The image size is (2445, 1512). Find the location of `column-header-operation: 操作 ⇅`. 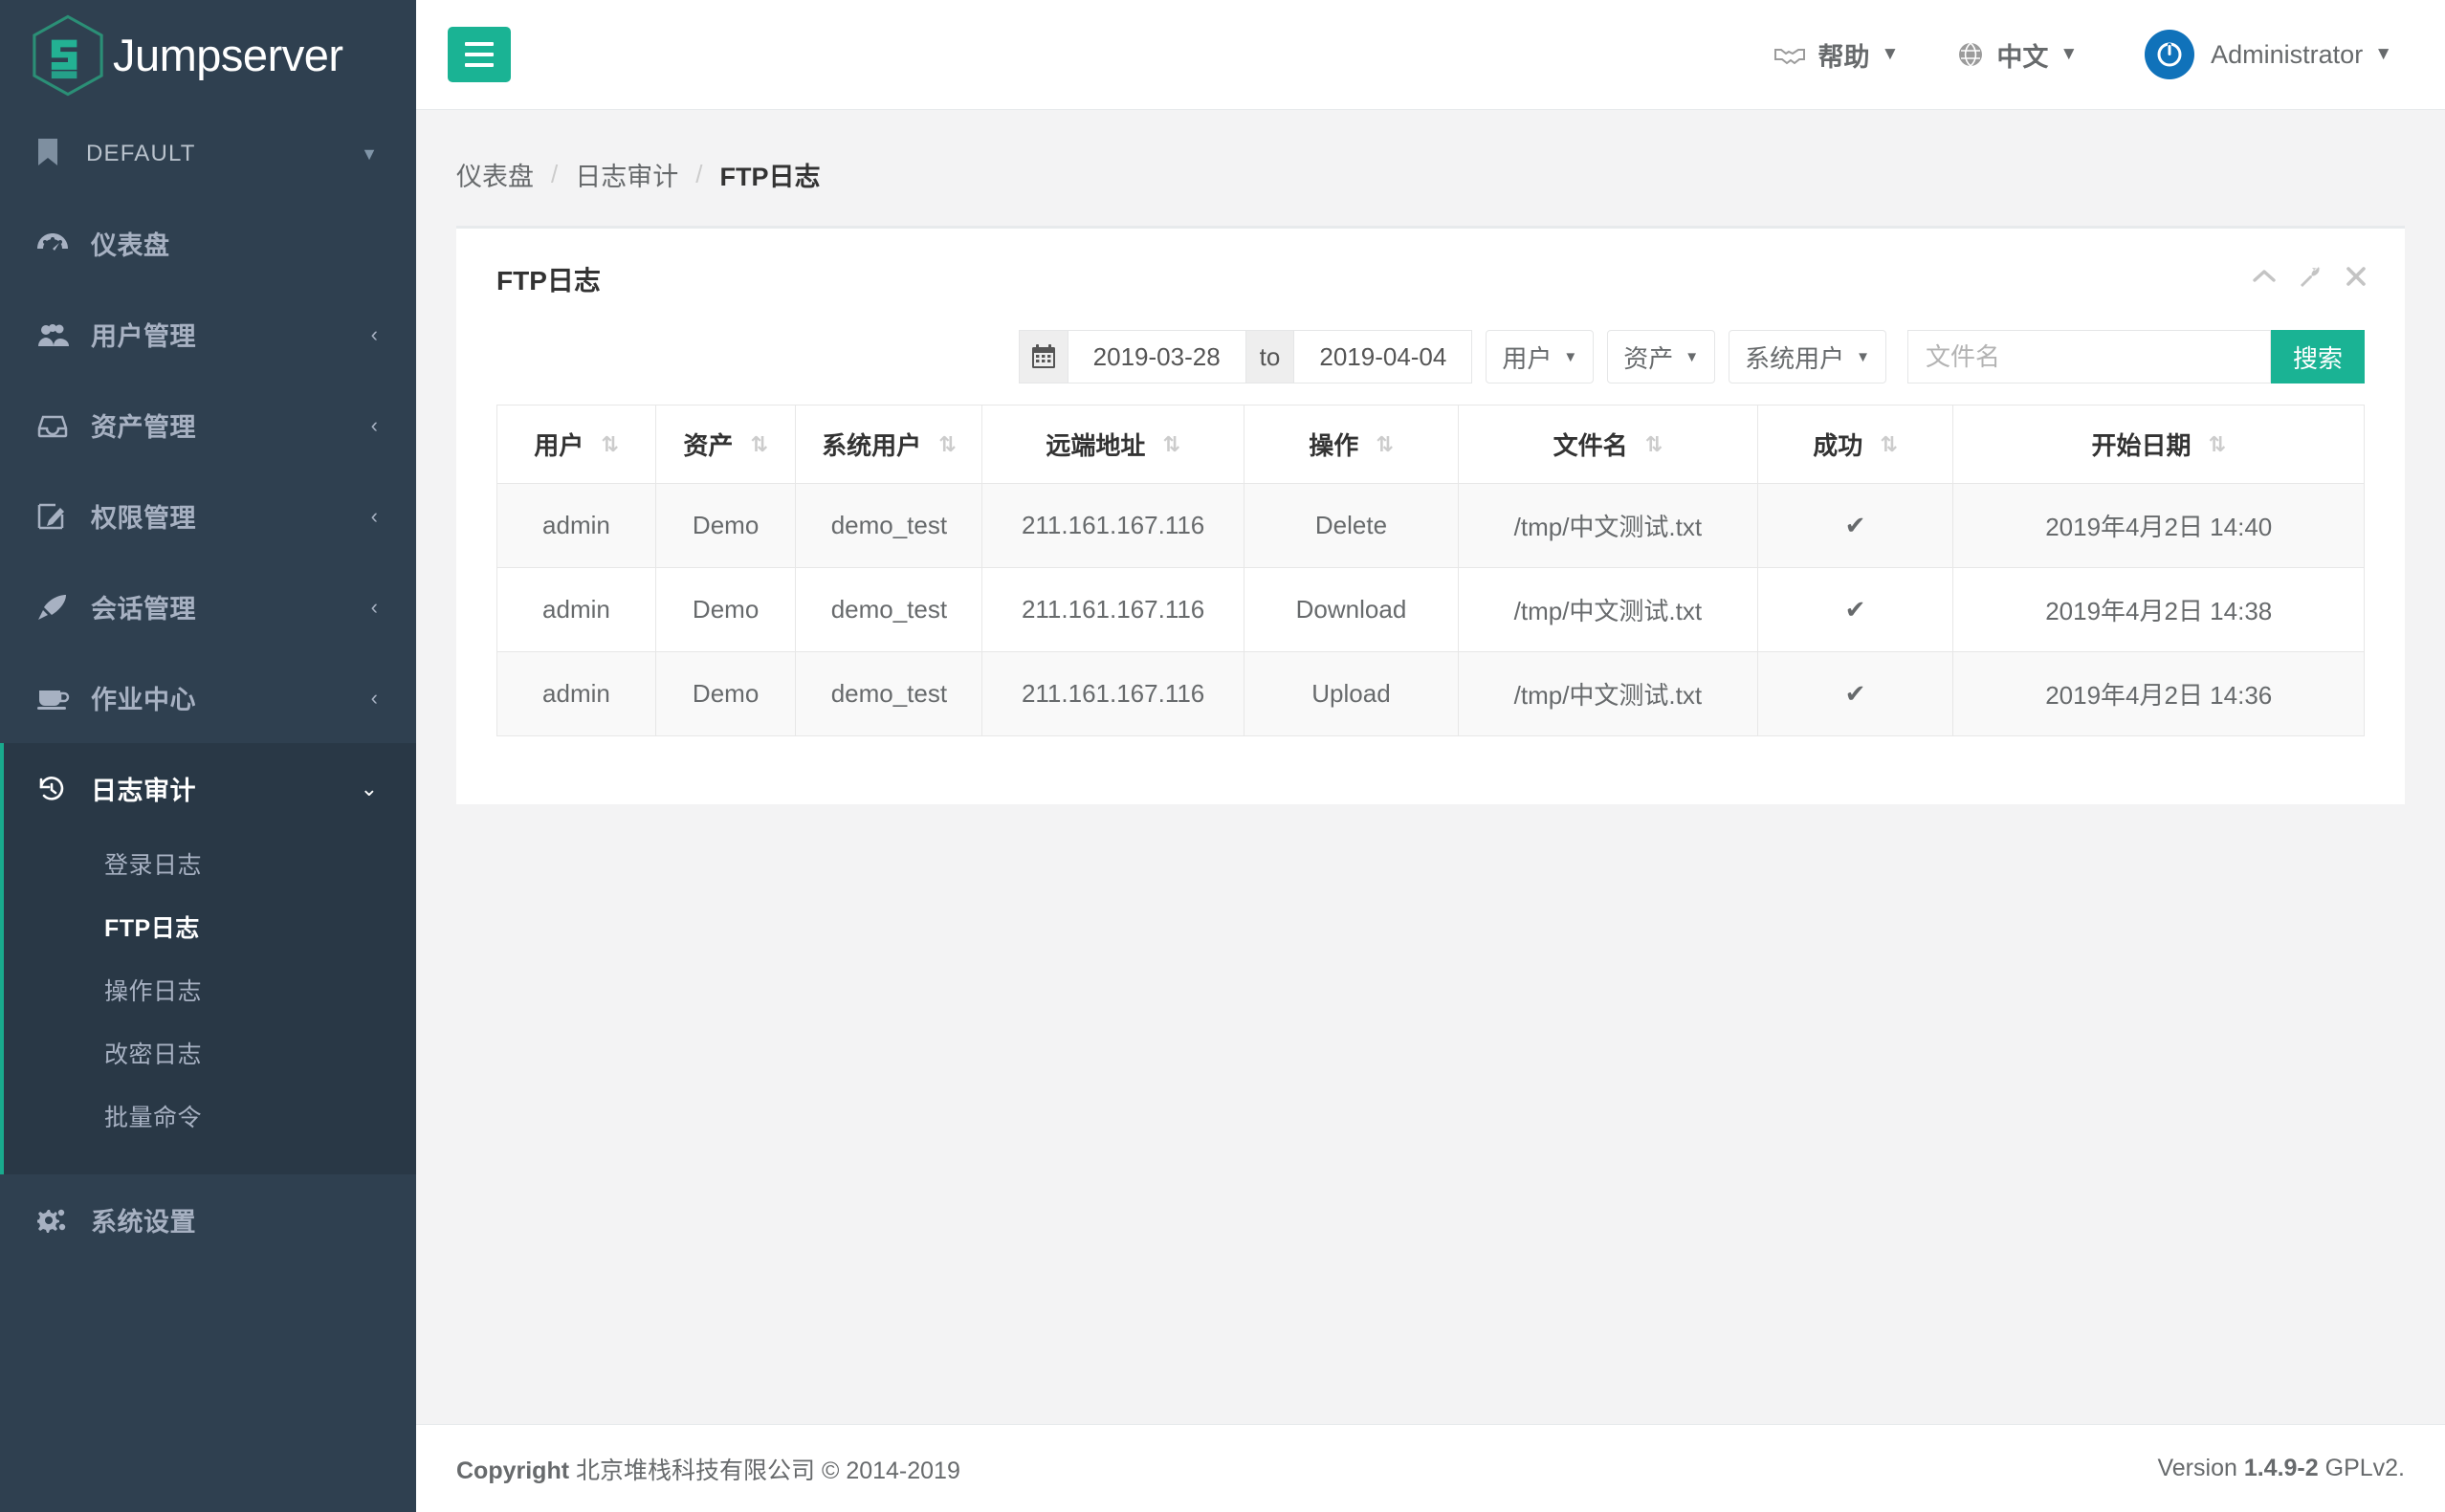

column-header-operation: 操作 ⇅ is located at coordinates (1351, 444).